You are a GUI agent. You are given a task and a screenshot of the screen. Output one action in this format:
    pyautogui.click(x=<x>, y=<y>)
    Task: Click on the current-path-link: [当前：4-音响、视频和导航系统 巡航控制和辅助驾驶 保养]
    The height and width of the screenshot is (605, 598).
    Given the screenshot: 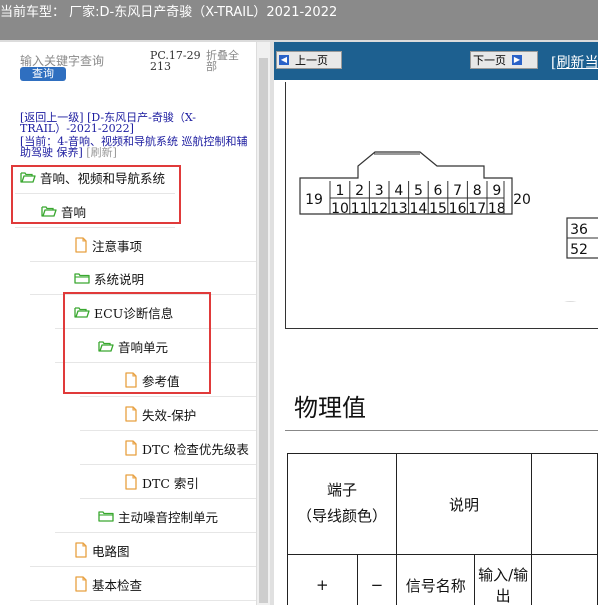 What is the action you would take?
    pyautogui.click(x=134, y=147)
    